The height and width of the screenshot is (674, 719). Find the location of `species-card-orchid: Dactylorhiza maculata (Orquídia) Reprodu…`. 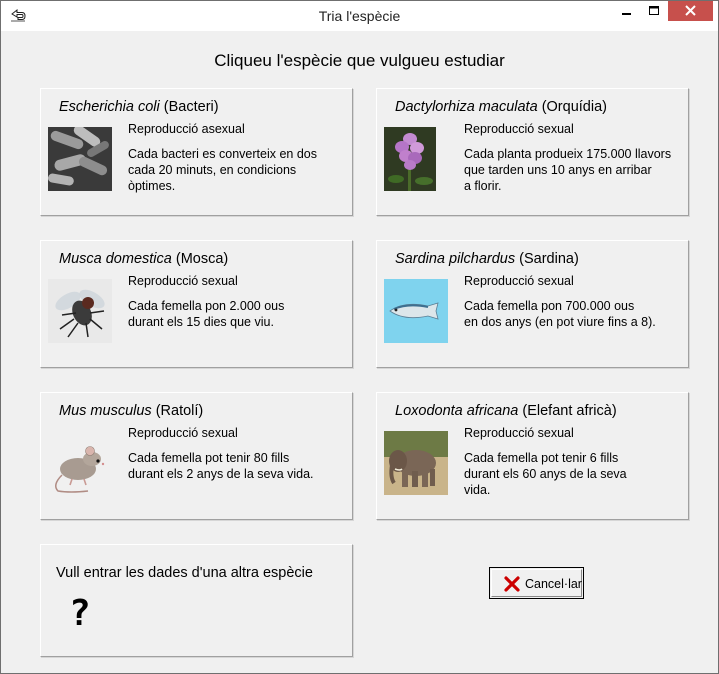

species-card-orchid: Dactylorhiza maculata (Orquídia) Reprodu… is located at coordinates (532, 152).